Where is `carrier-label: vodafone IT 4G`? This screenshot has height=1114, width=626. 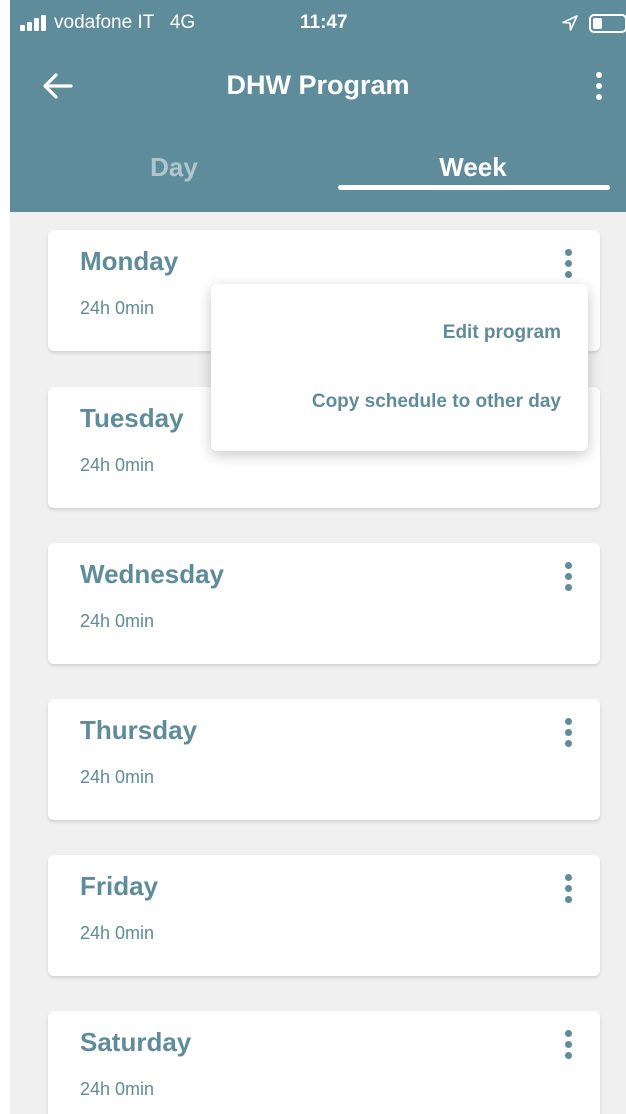
carrier-label: vodafone IT 4G is located at coordinates (125, 22).